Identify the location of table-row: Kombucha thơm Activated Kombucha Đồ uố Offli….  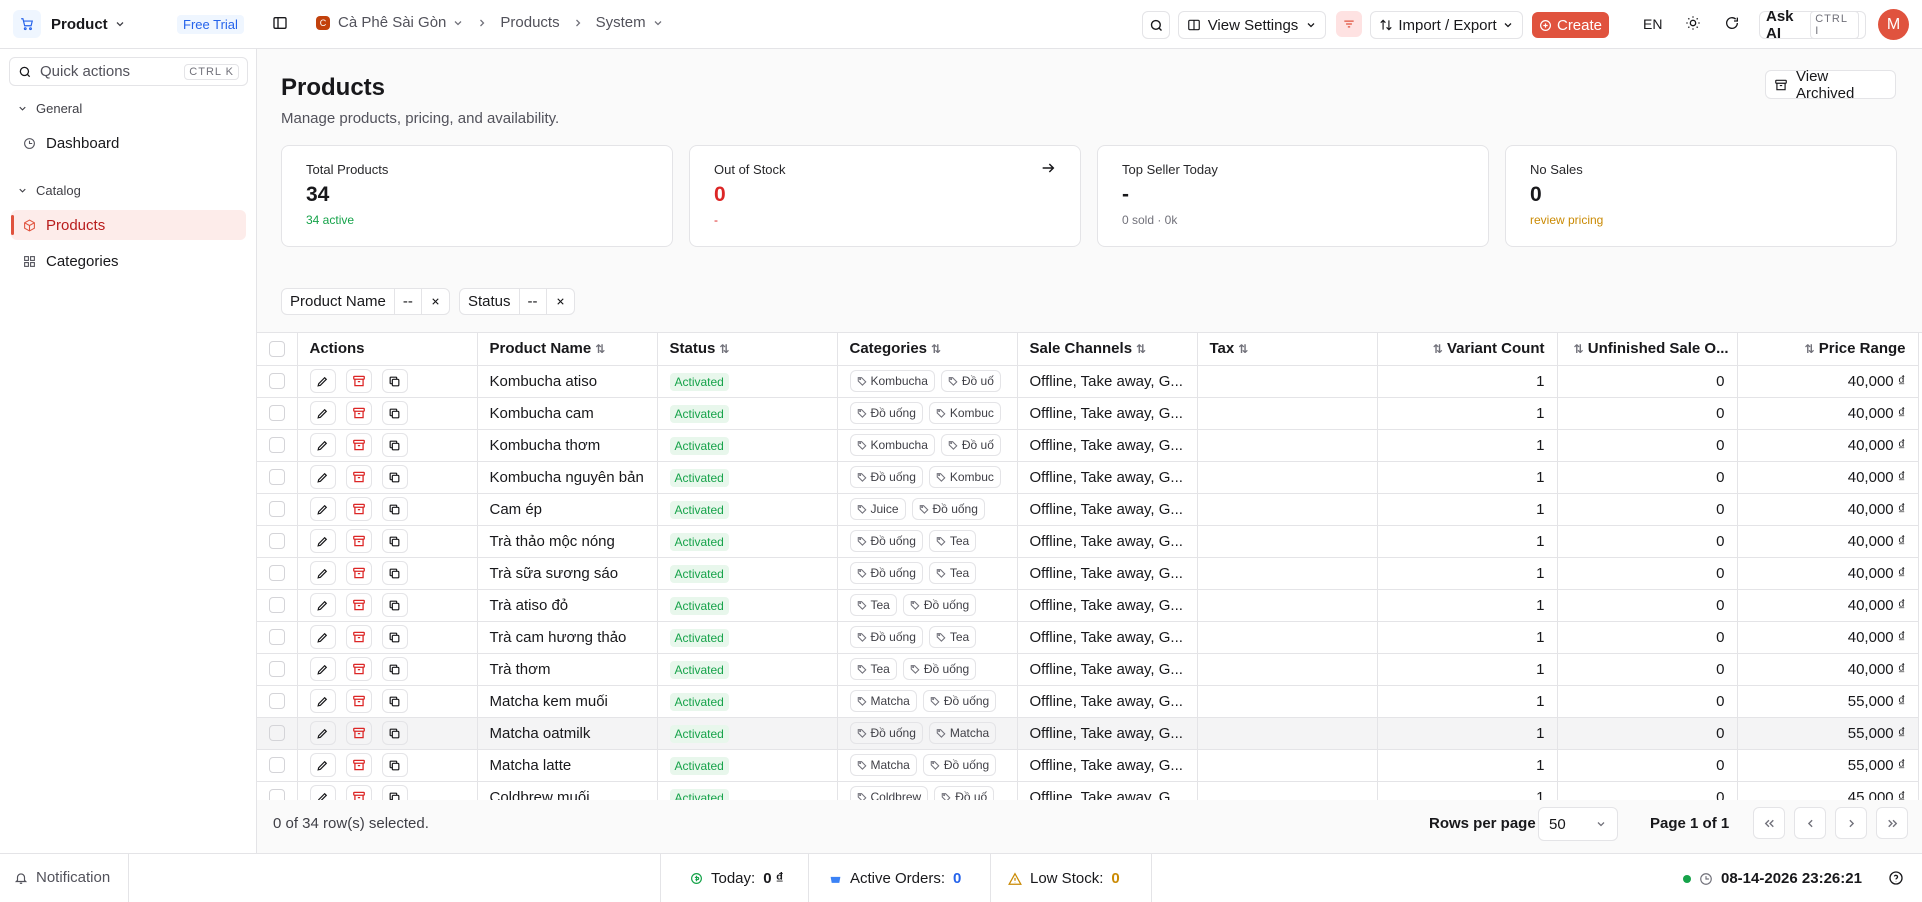
(1088, 445).